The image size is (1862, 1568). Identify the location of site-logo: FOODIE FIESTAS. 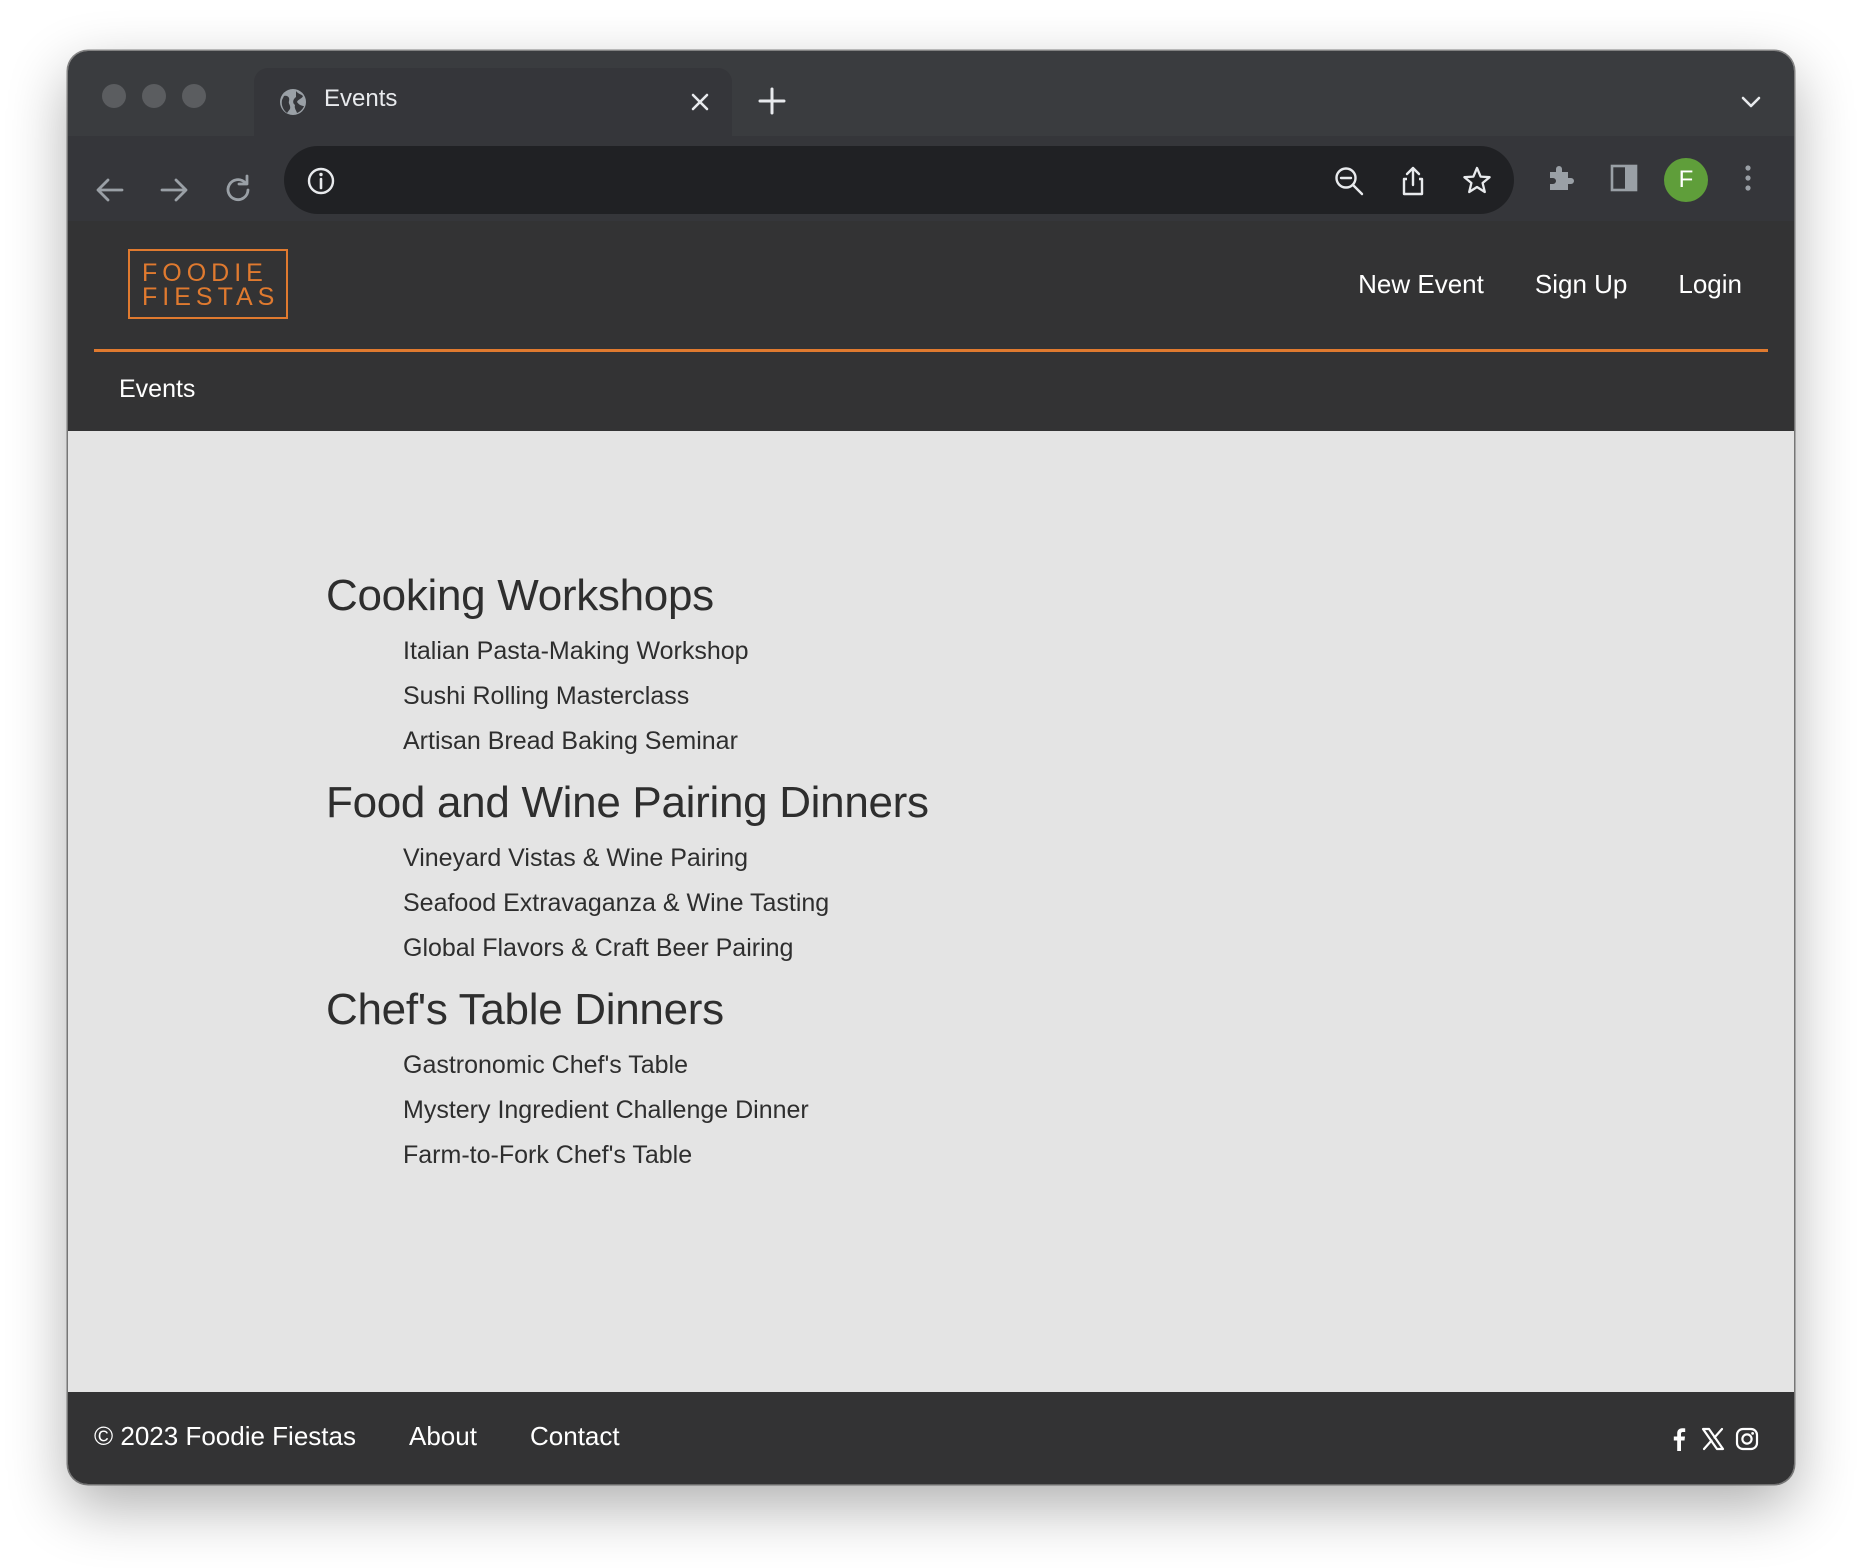
(208, 284).